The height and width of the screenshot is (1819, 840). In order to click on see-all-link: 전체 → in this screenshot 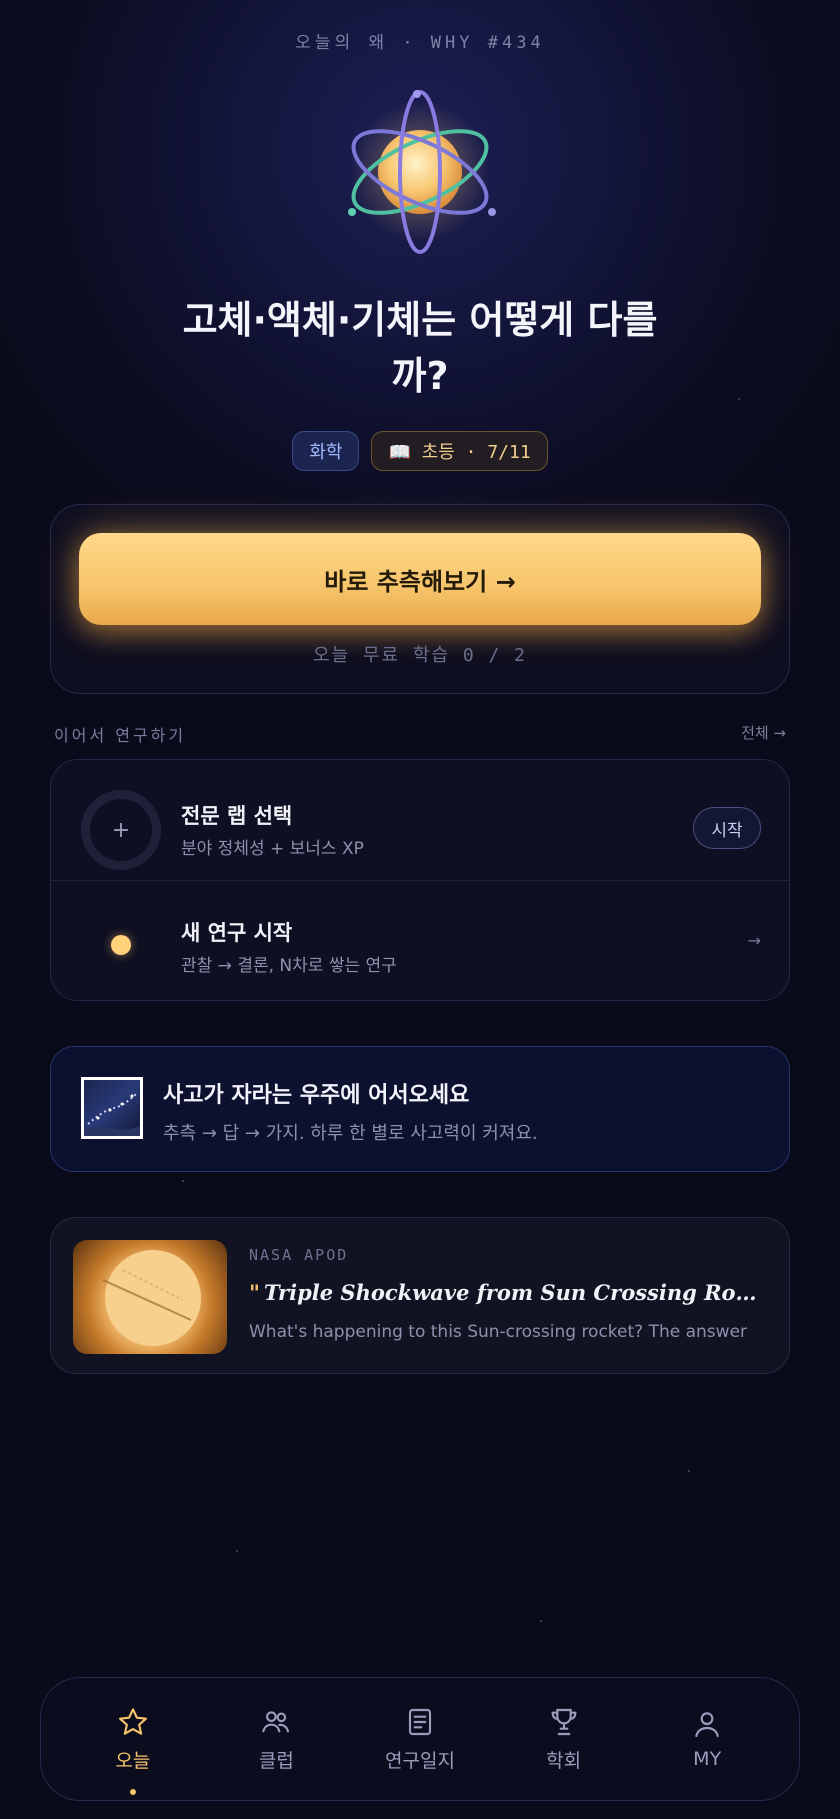, I will do `click(763, 734)`.